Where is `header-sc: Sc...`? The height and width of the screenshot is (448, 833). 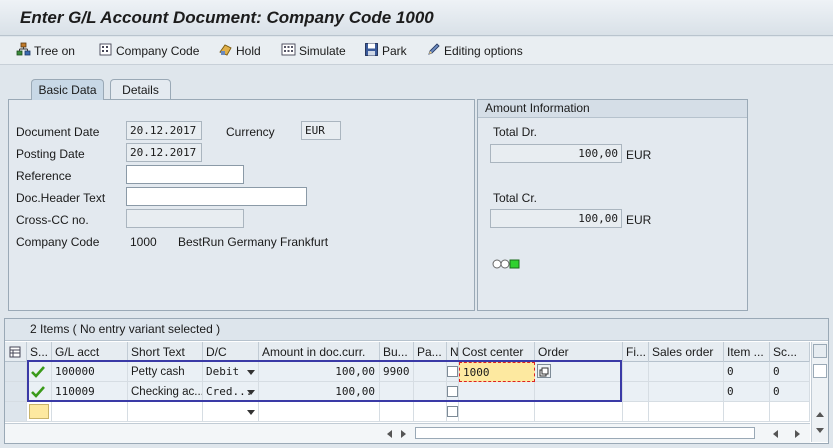 header-sc: Sc... is located at coordinates (790, 352).